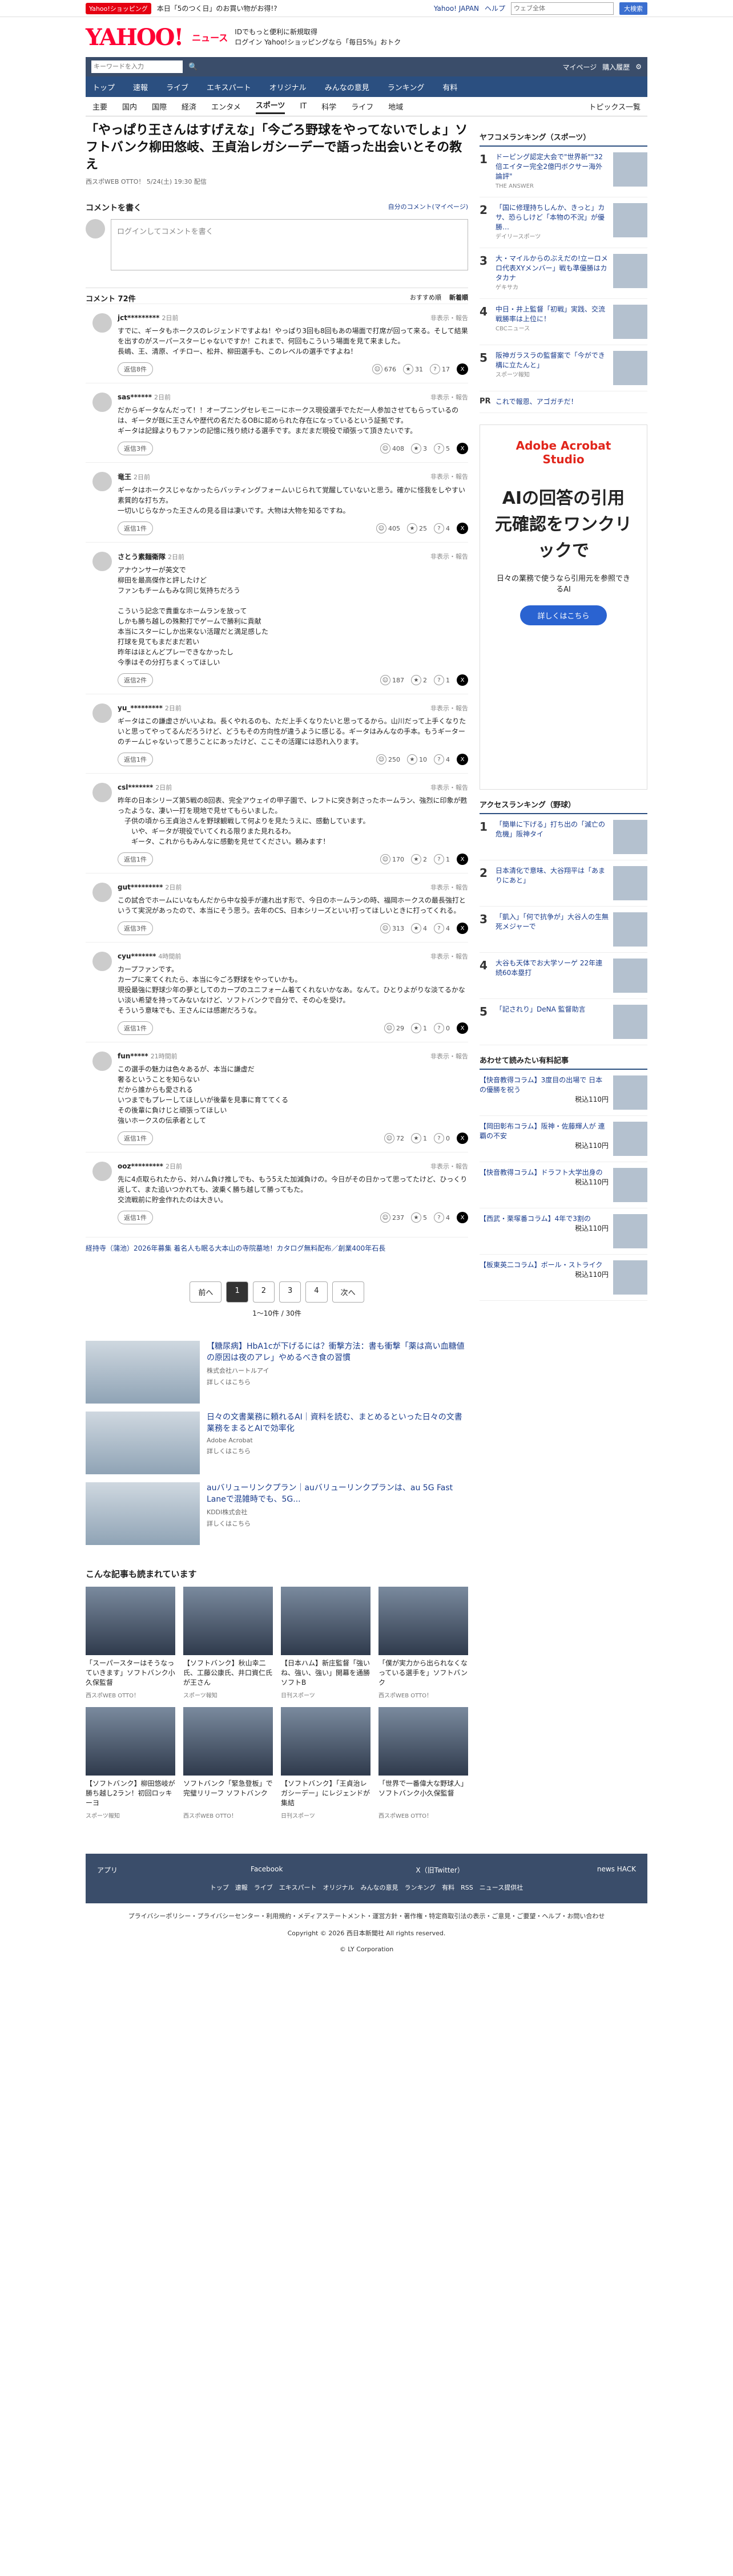  What do you see at coordinates (633, 8) in the screenshot?
I see `web-search-button: 大検索` at bounding box center [633, 8].